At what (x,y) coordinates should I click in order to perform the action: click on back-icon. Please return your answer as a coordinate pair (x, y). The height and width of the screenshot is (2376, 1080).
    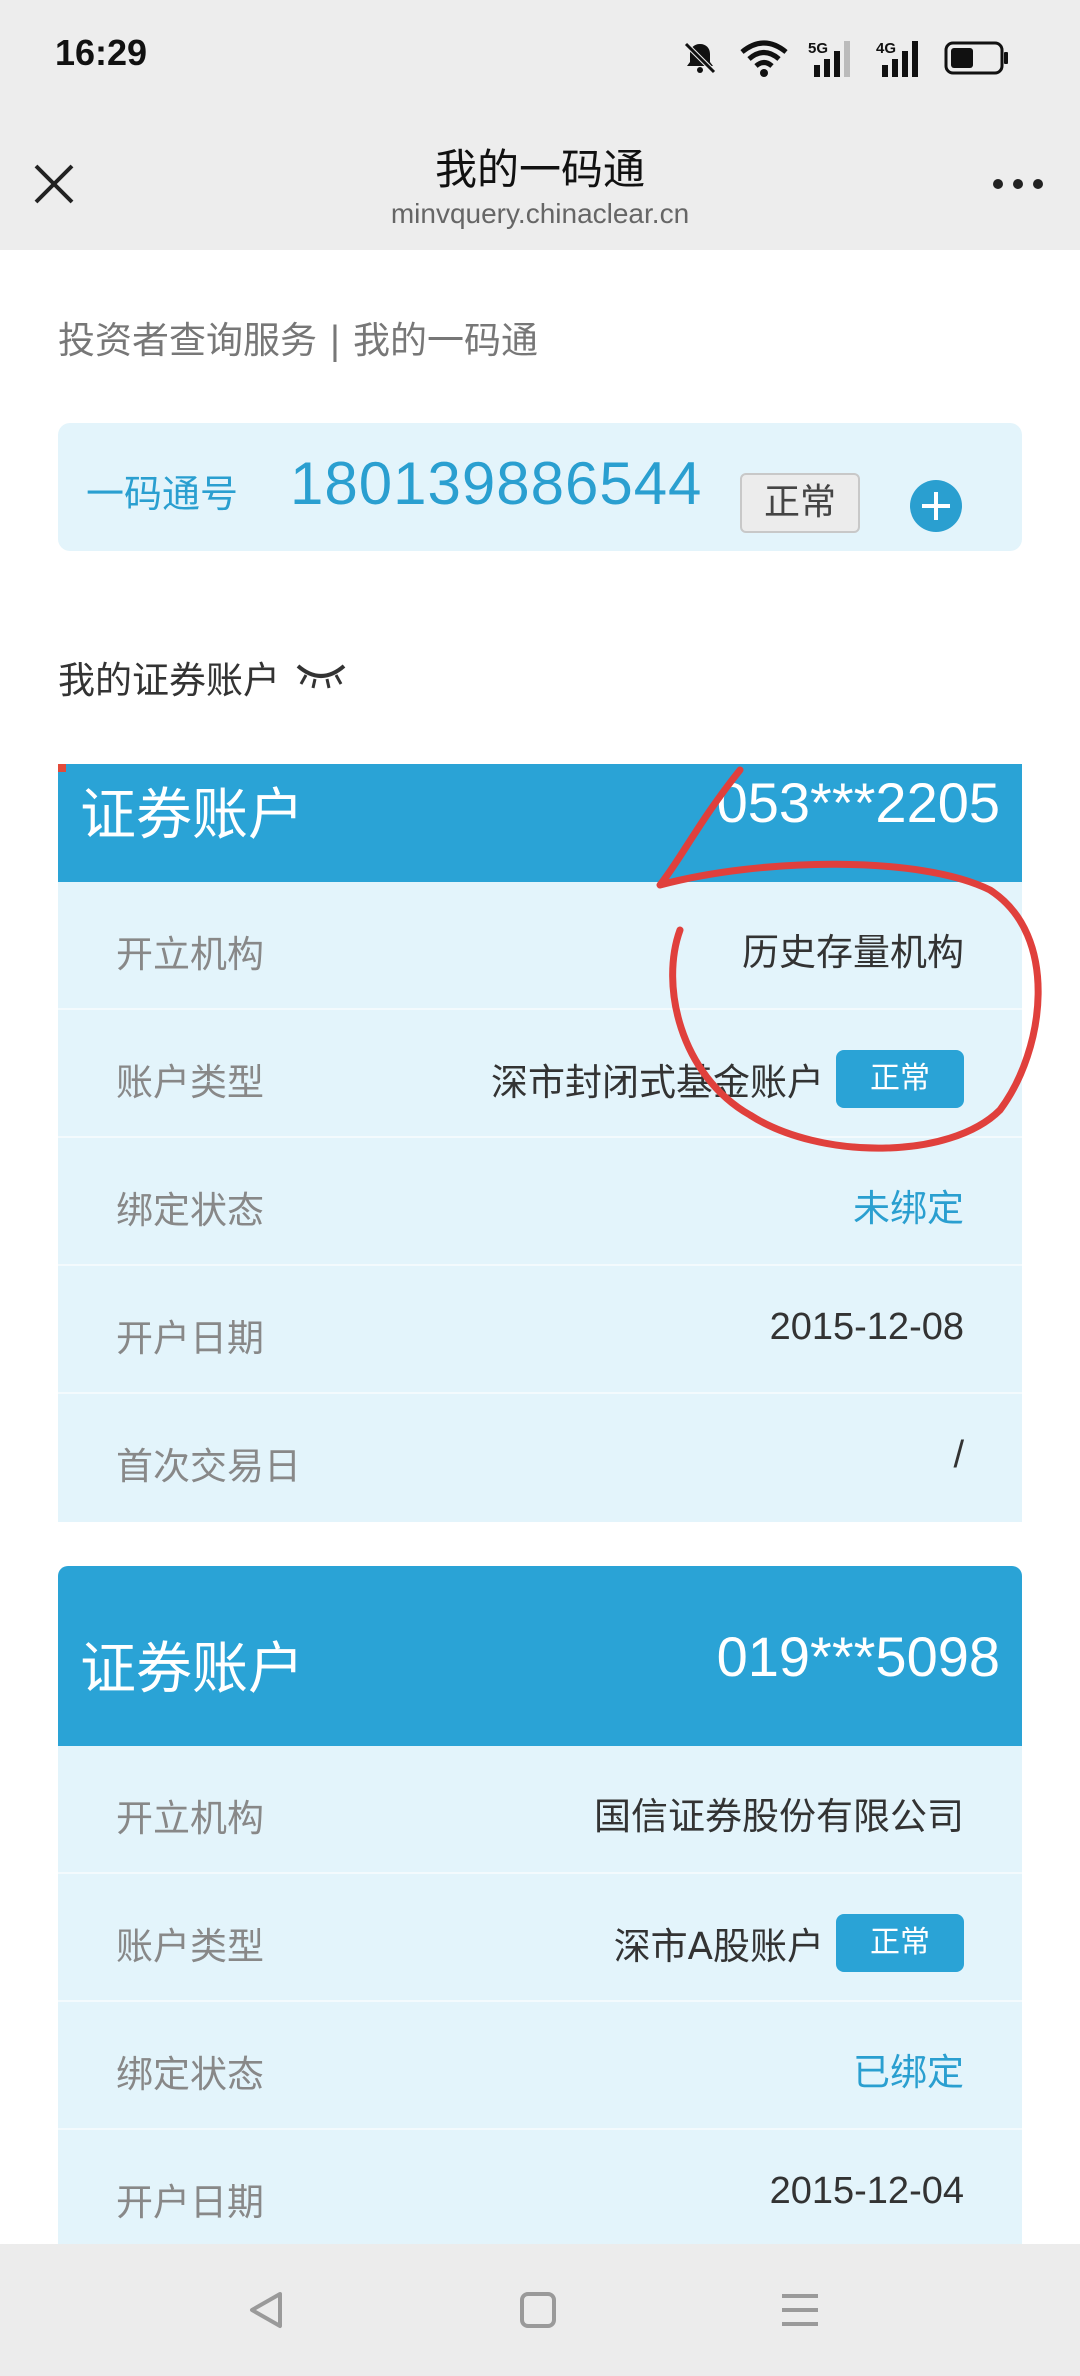
    Looking at the image, I should click on (266, 2310).